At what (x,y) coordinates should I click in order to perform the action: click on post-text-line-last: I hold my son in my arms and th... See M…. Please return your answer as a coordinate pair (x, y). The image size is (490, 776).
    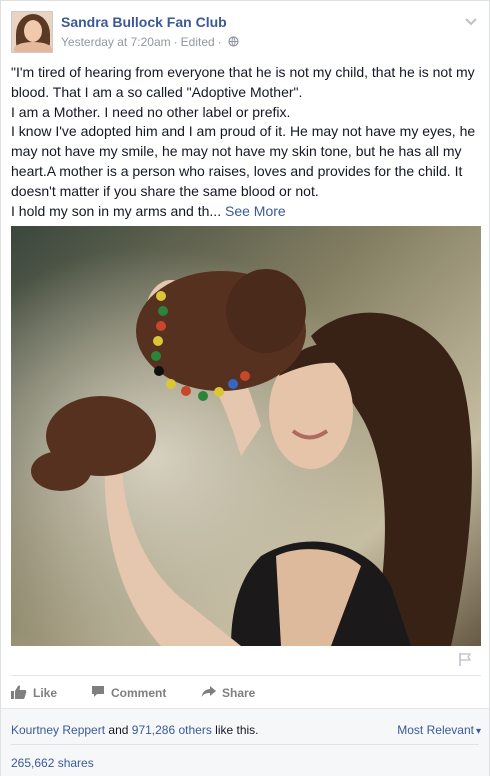
    Looking at the image, I should click on (246, 212).